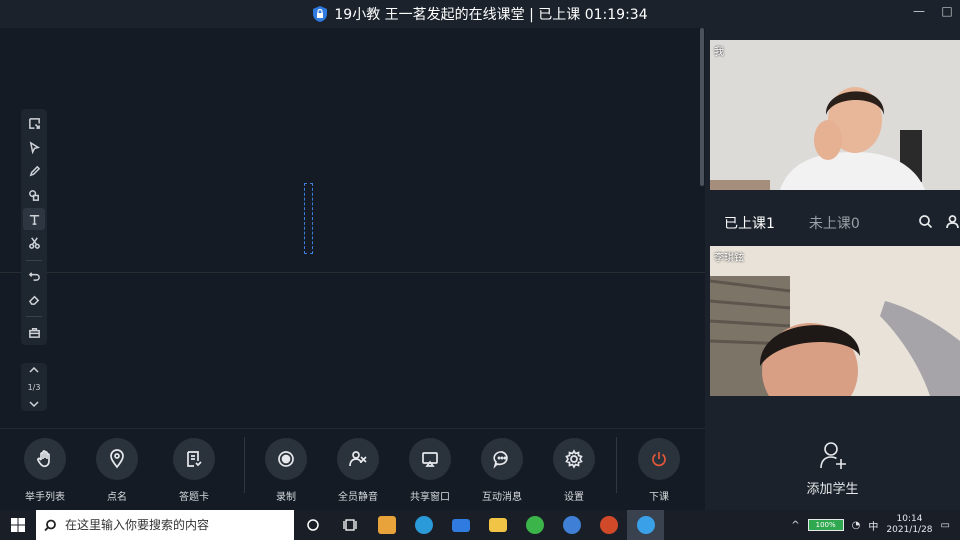  I want to click on self-video-label: 我, so click(719, 52).